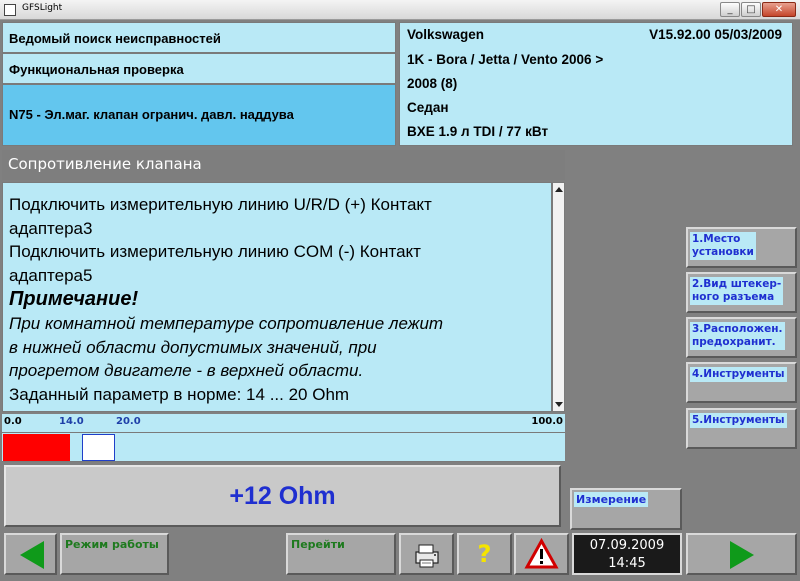 The width and height of the screenshot is (800, 581). What do you see at coordinates (627, 563) in the screenshot?
I see `time-text: 14:45` at bounding box center [627, 563].